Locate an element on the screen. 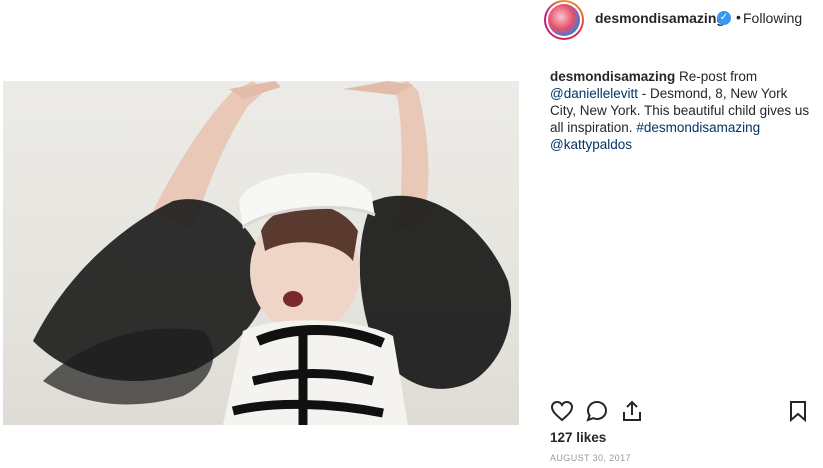 The height and width of the screenshot is (468, 823). following-button: Following is located at coordinates (772, 18).